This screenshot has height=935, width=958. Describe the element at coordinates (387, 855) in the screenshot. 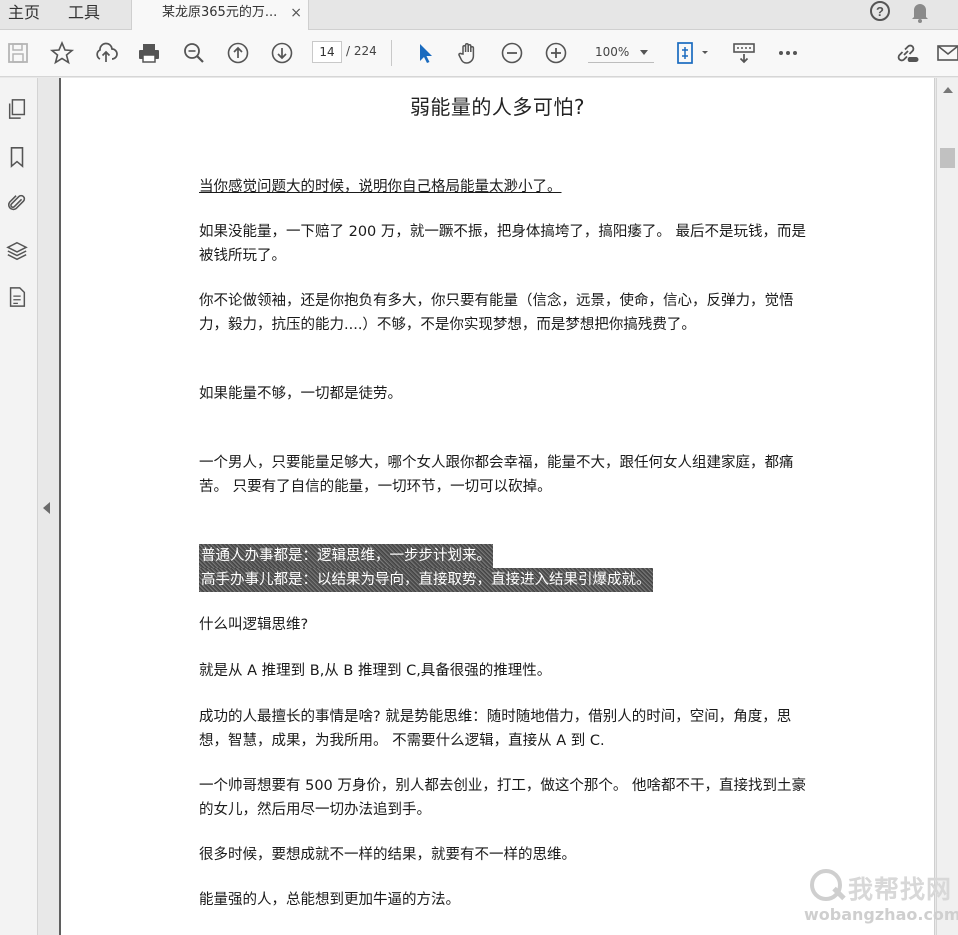

I see `paragraph: 很多时候，要想成就不一样的结果，就要有不一样的思维。` at that location.